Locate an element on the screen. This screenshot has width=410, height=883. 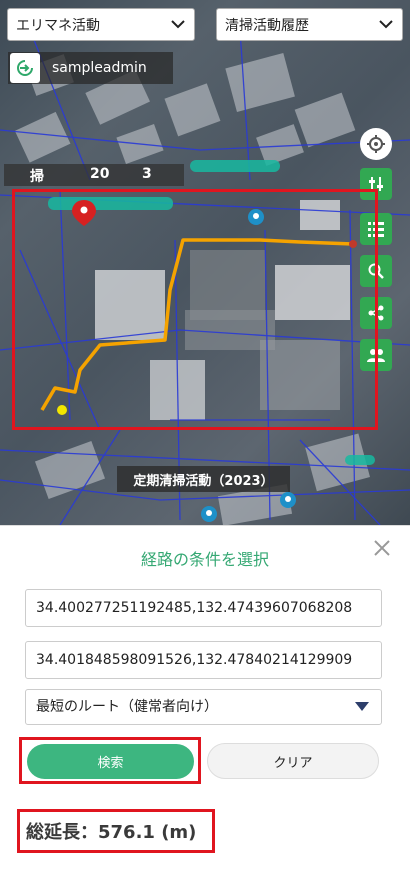
history-select: 清掃活動履歴 is located at coordinates (309, 24).